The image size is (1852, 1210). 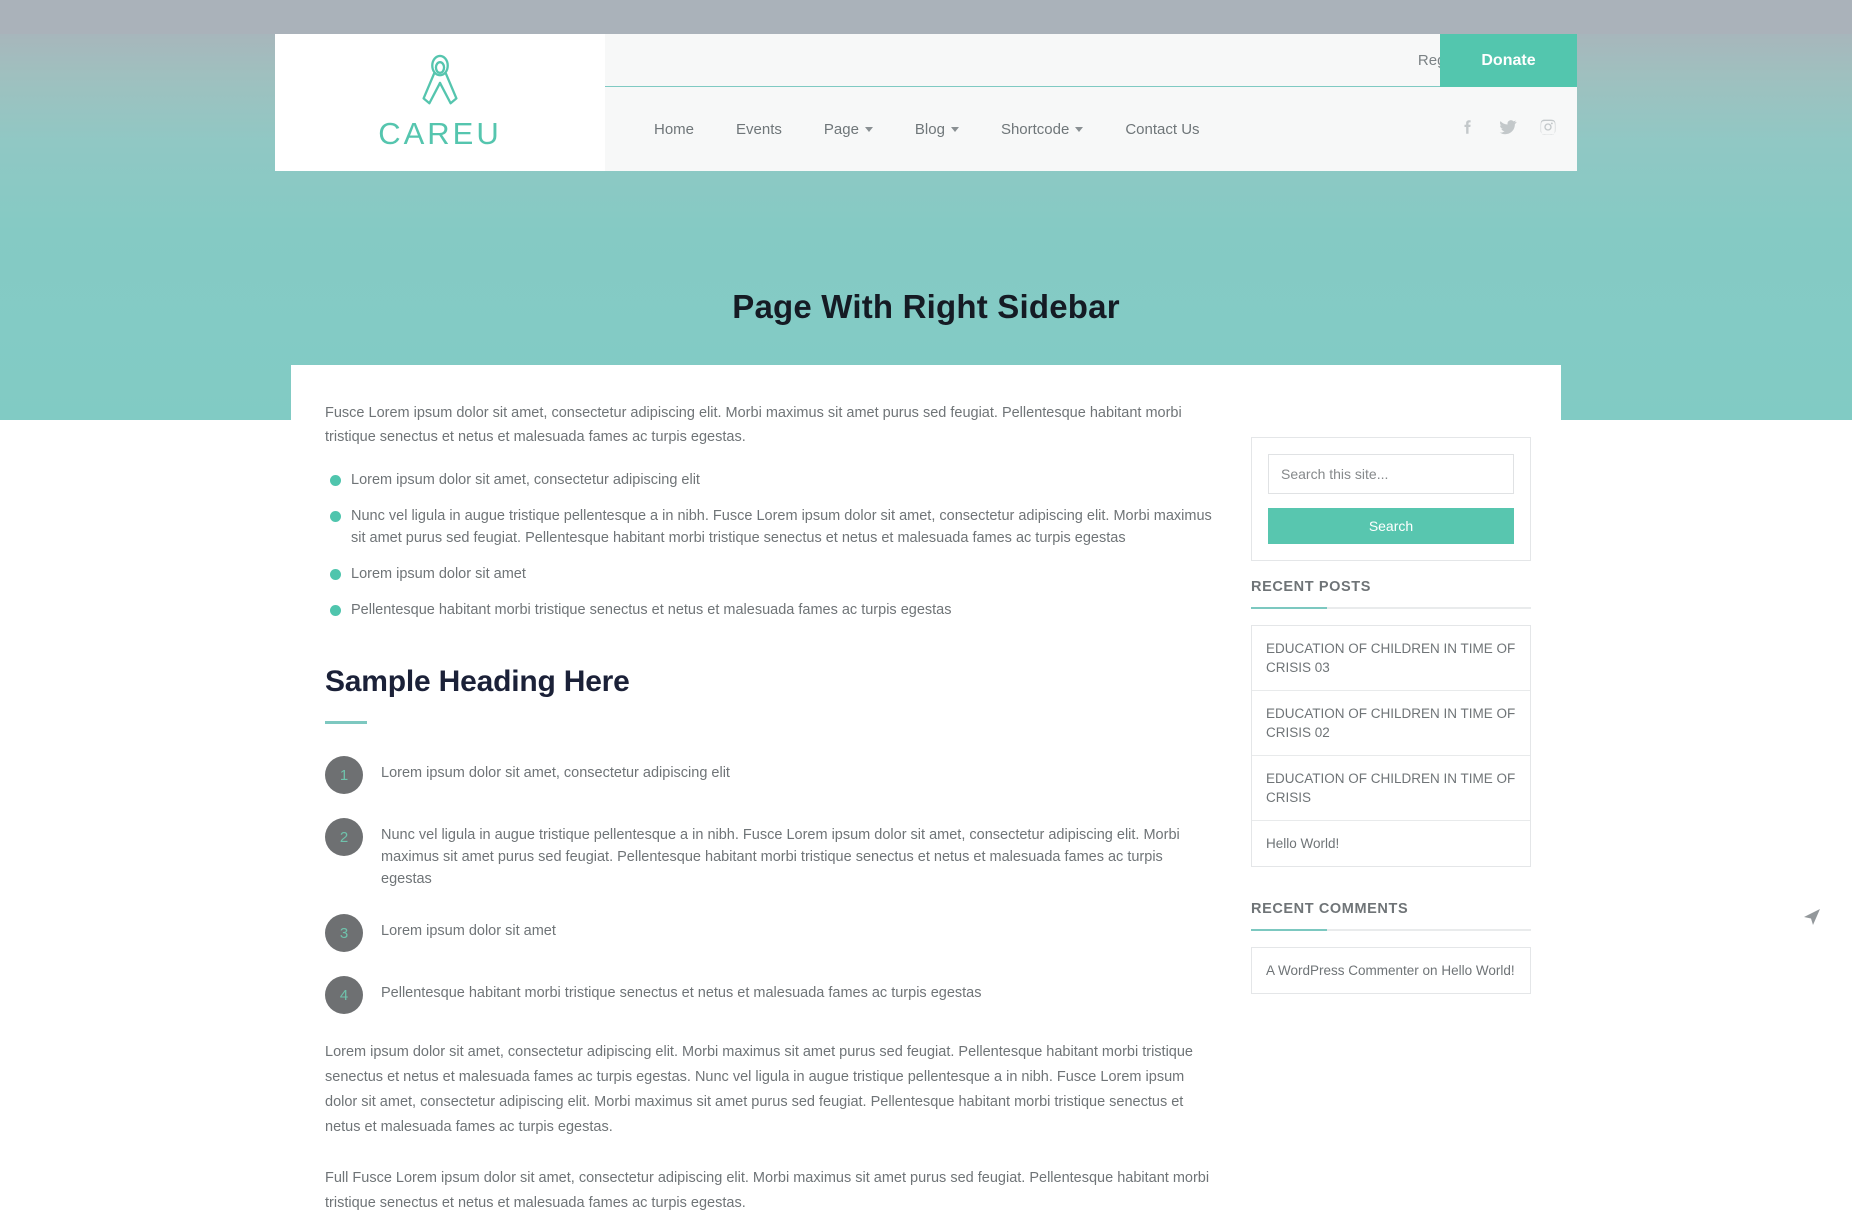 I want to click on nav-item-page: Page, so click(x=848, y=129).